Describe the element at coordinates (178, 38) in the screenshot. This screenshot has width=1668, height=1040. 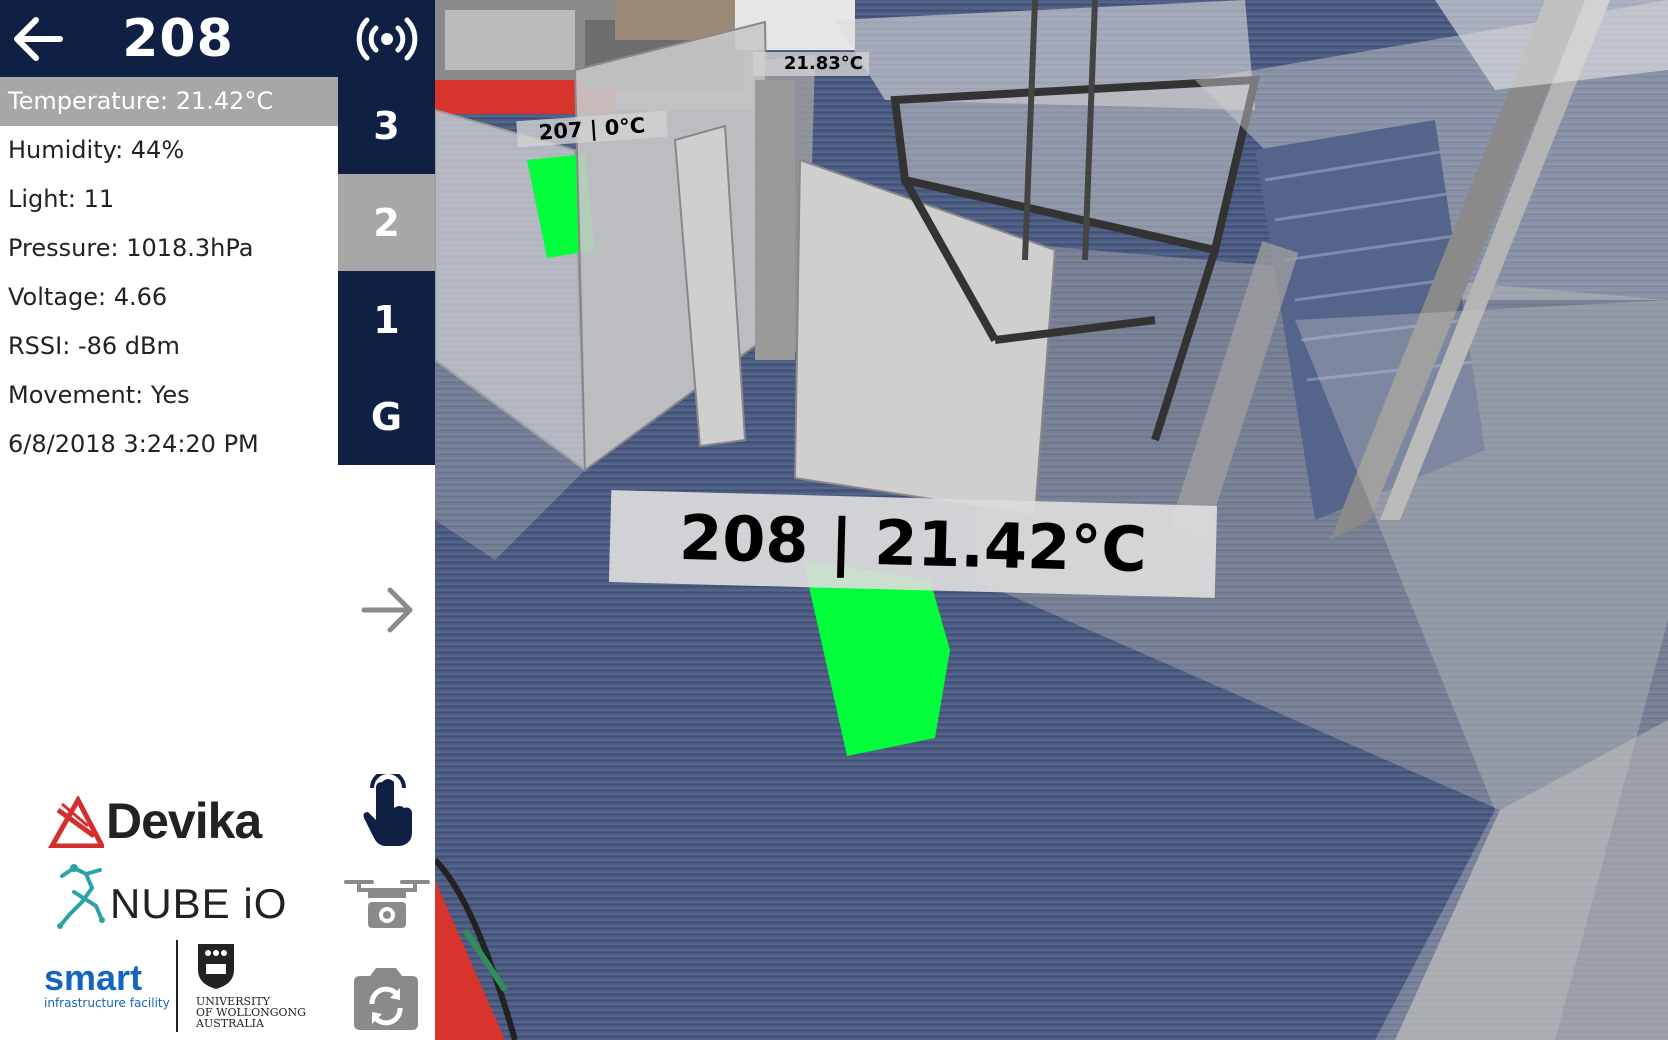
I see `room-title: 208` at that location.